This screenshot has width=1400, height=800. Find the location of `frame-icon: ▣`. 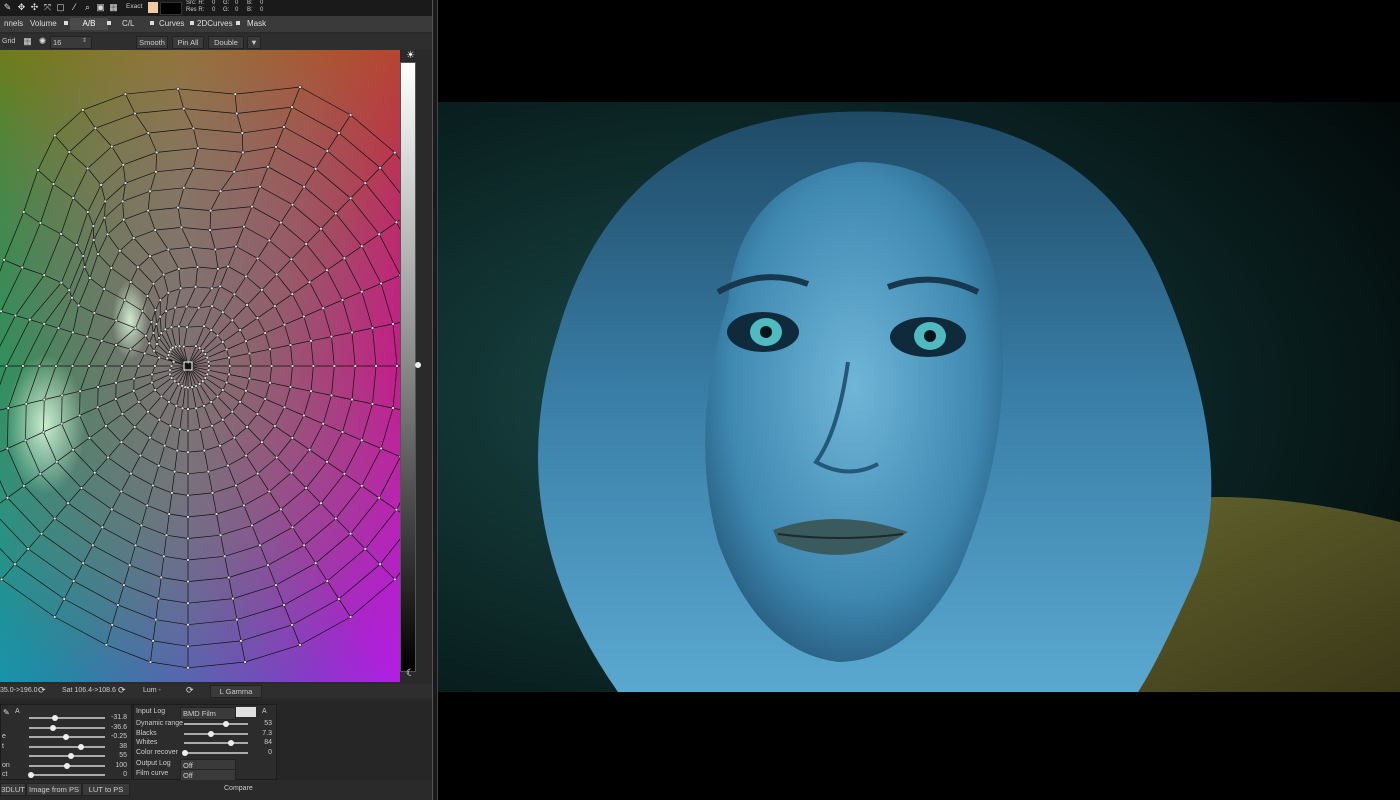

frame-icon: ▣ is located at coordinates (100, 7).